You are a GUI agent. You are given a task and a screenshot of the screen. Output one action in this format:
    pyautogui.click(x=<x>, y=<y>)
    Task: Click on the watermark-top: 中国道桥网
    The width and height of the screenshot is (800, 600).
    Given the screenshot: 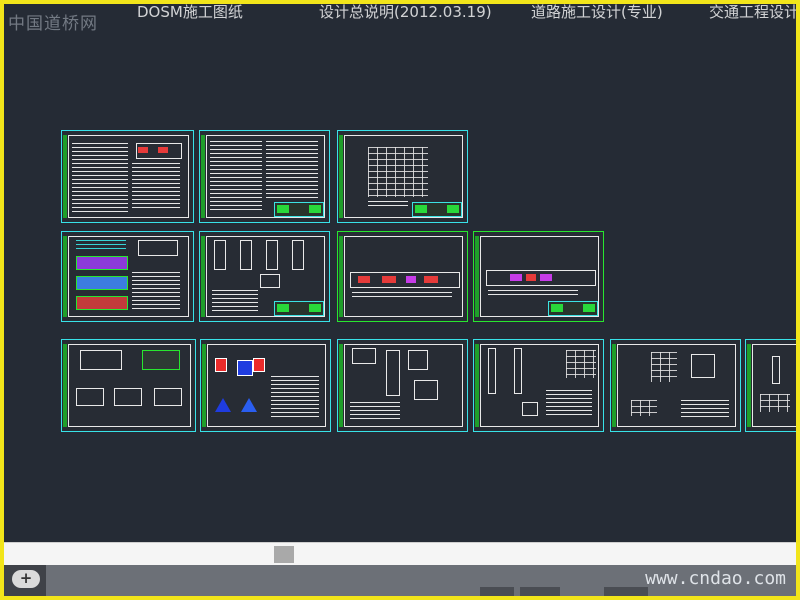 What is the action you would take?
    pyautogui.click(x=53, y=24)
    